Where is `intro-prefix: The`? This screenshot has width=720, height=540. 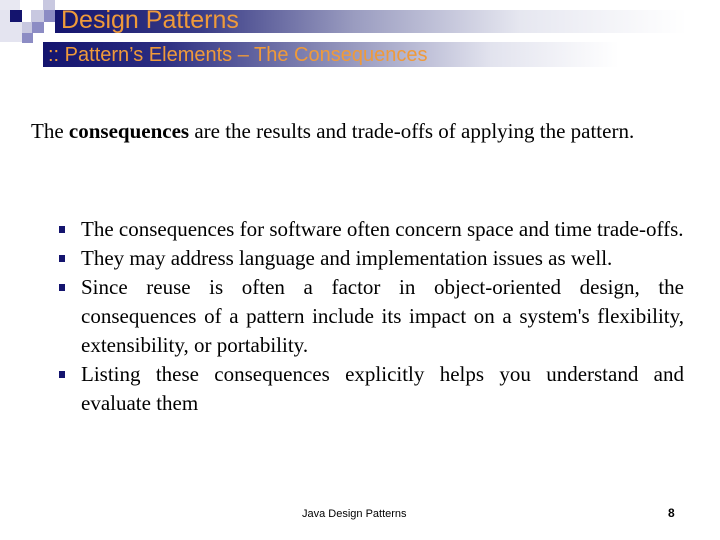
intro-prefix: The is located at coordinates (50, 131).